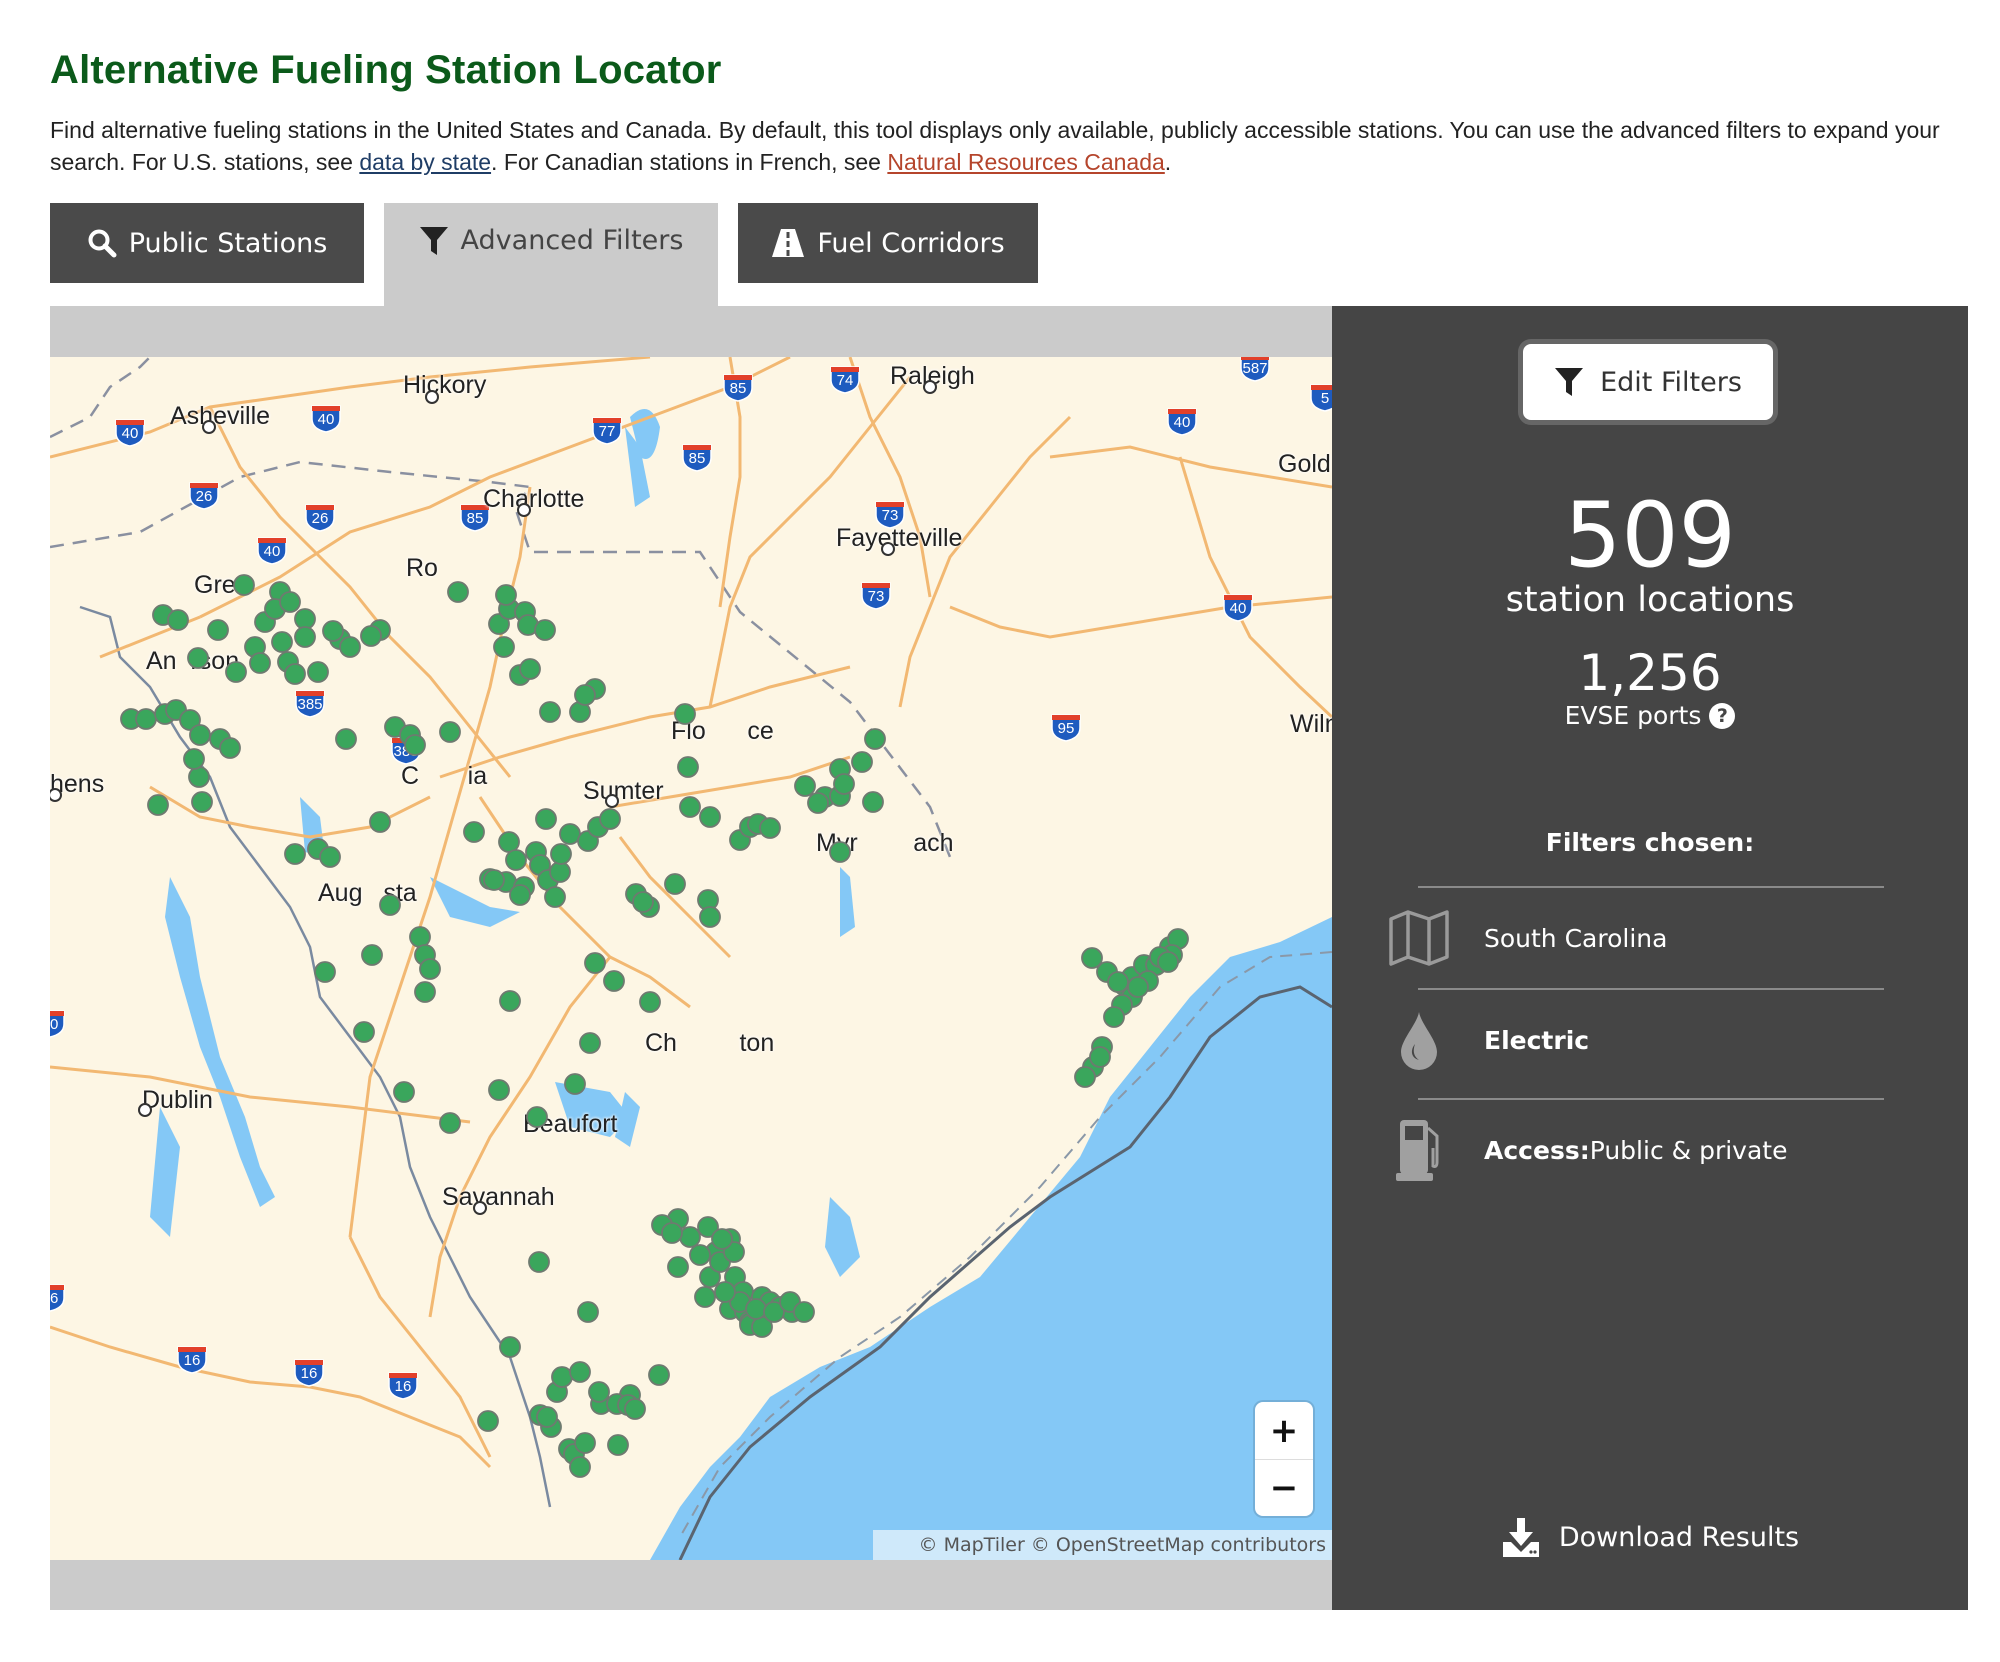 The image size is (2000, 1662). What do you see at coordinates (207, 243) in the screenshot?
I see `tab-public-stations: Public Stations` at bounding box center [207, 243].